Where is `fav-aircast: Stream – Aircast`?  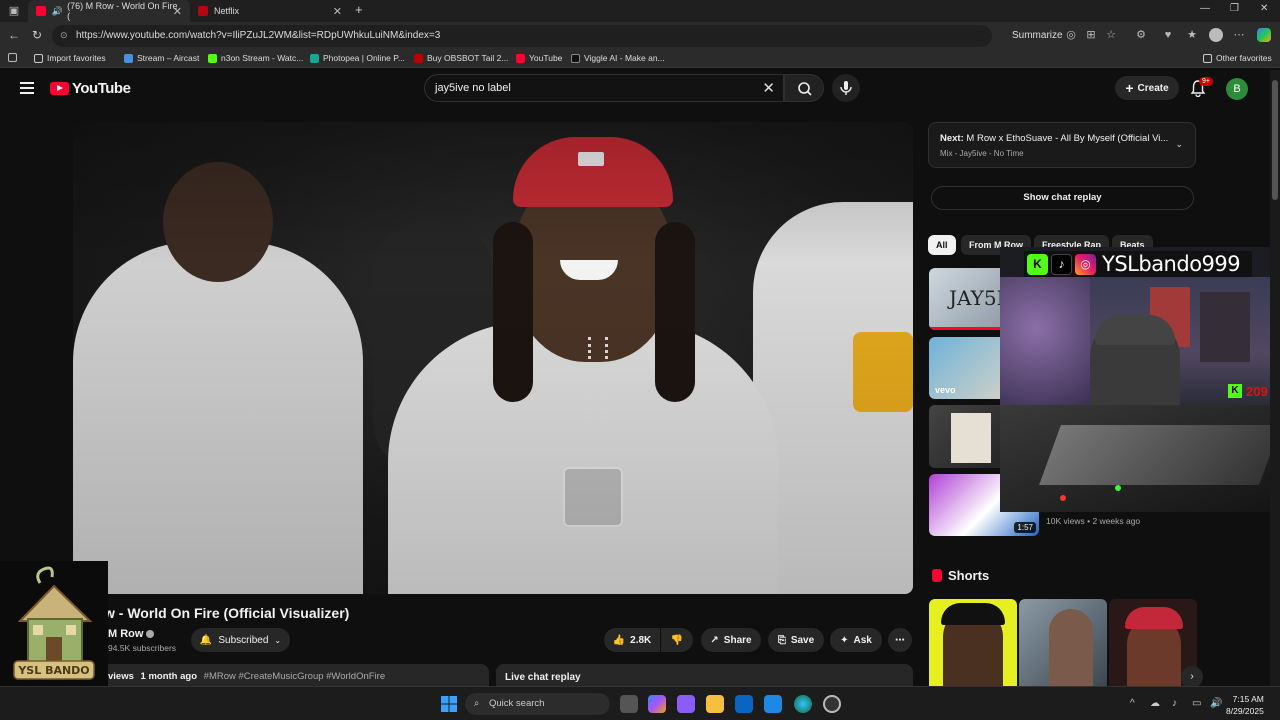
fav-aircast: Stream – Aircast is located at coordinates (161, 58).